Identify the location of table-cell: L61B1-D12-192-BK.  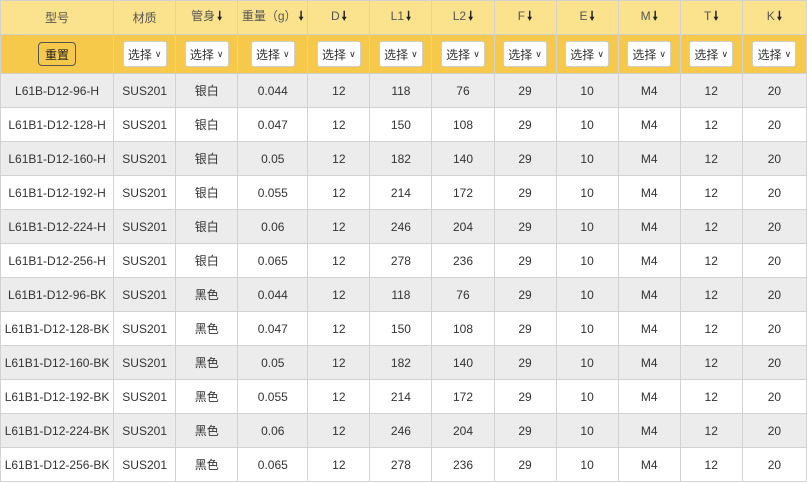
(57, 396).